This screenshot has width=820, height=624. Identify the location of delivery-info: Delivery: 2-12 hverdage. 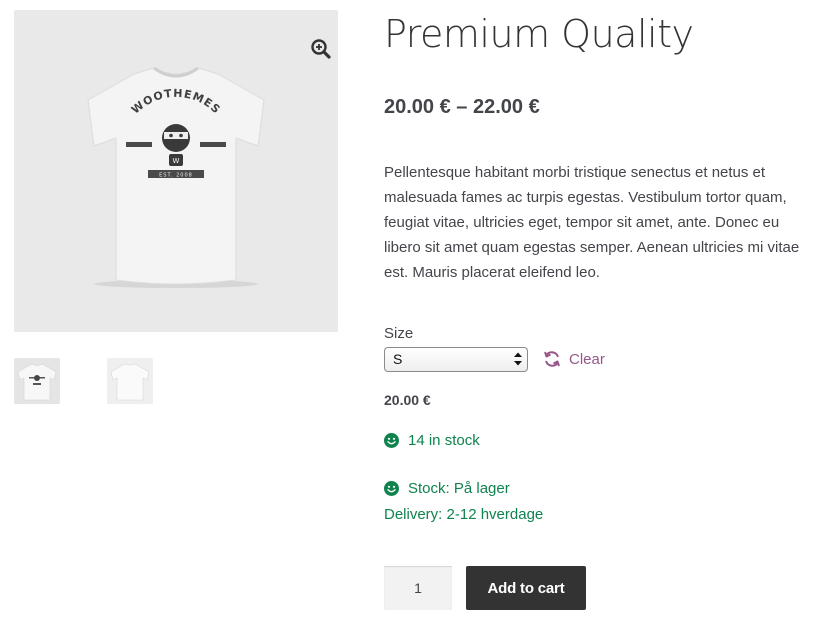
(464, 514).